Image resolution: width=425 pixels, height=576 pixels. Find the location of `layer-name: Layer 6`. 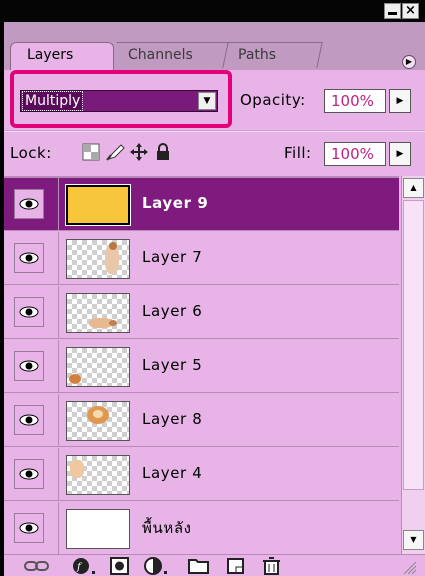

layer-name: Layer 6 is located at coordinates (172, 311).